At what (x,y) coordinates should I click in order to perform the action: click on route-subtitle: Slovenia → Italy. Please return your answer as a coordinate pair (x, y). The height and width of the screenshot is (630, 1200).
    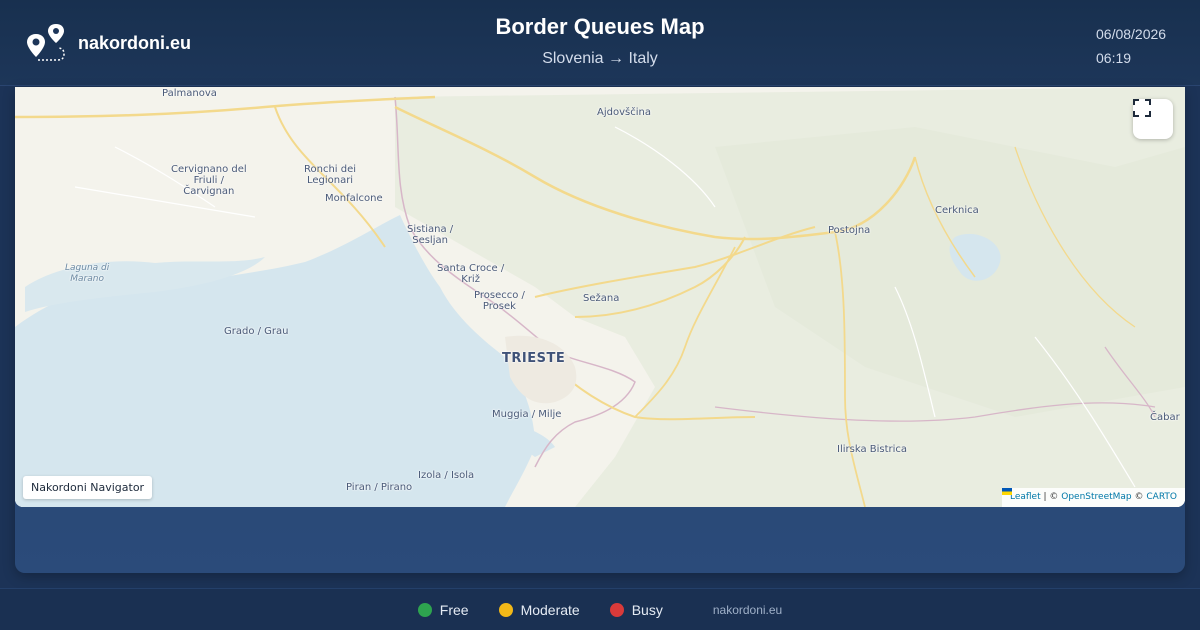
    Looking at the image, I should click on (600, 58).